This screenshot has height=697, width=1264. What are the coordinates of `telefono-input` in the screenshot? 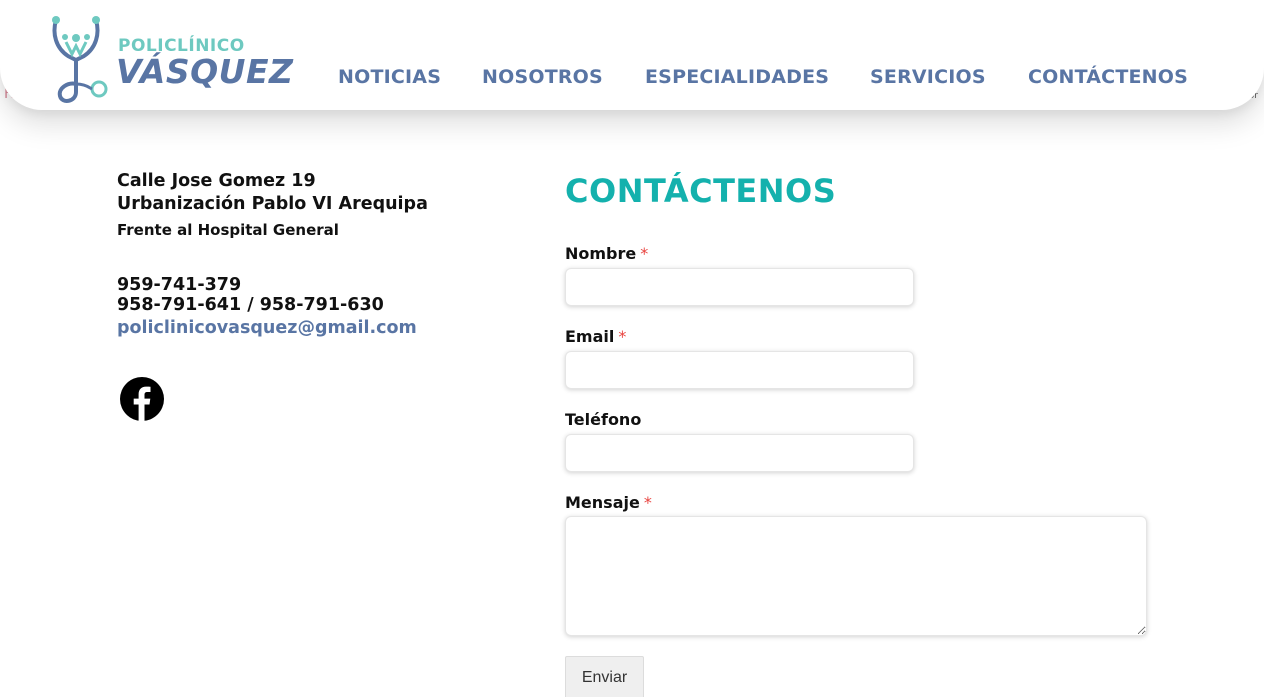 It's located at (739, 453).